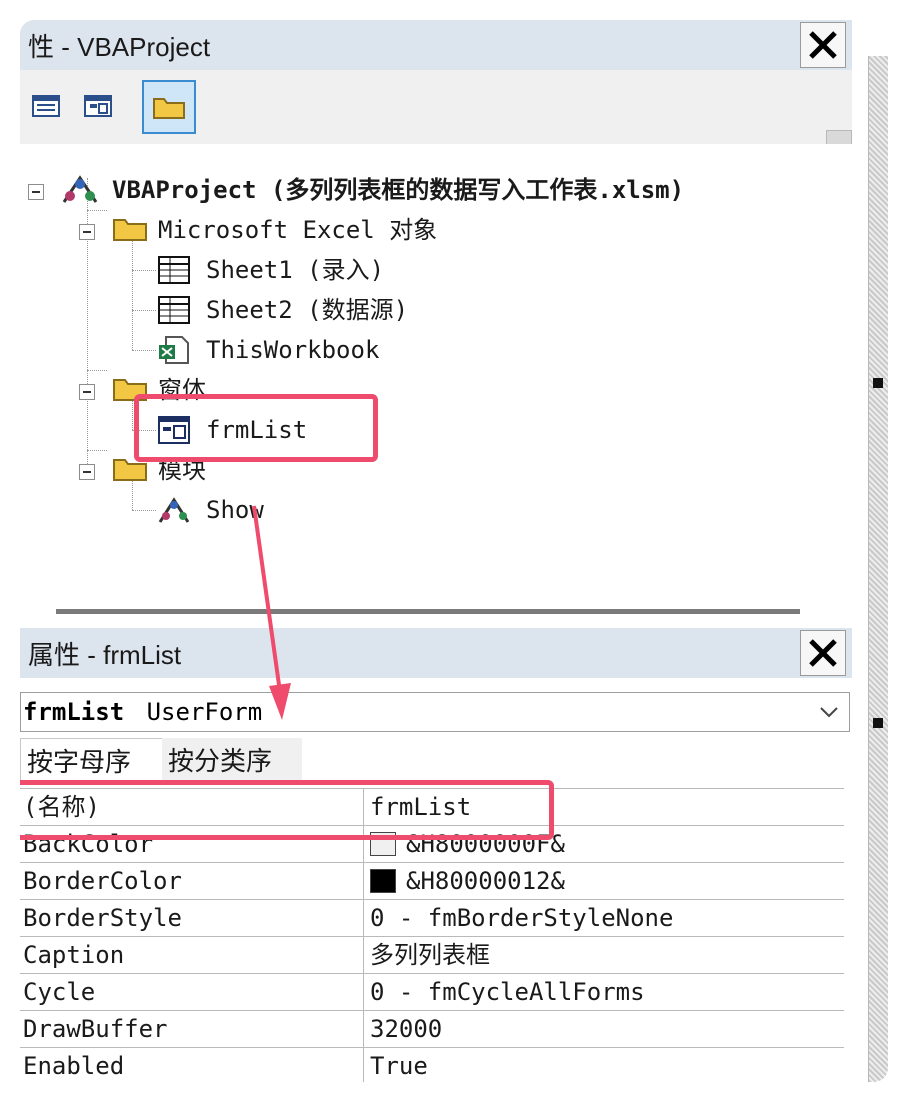 Image resolution: width=910 pixels, height=1104 pixels. What do you see at coordinates (878, 569) in the screenshot?
I see `dock-scrollbar` at bounding box center [878, 569].